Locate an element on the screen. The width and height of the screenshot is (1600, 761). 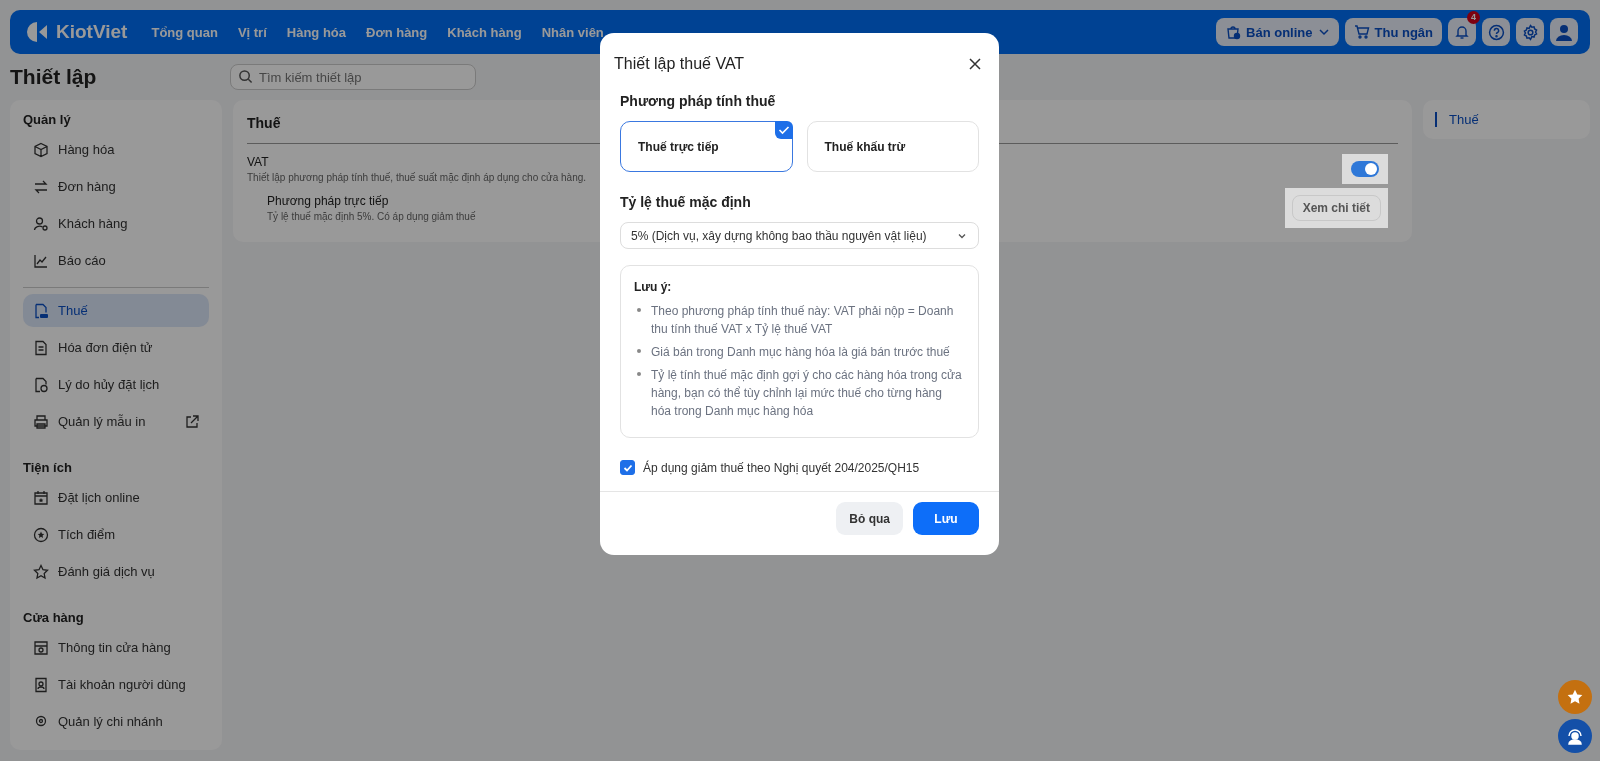
avatar-icon is located at coordinates (1564, 32).